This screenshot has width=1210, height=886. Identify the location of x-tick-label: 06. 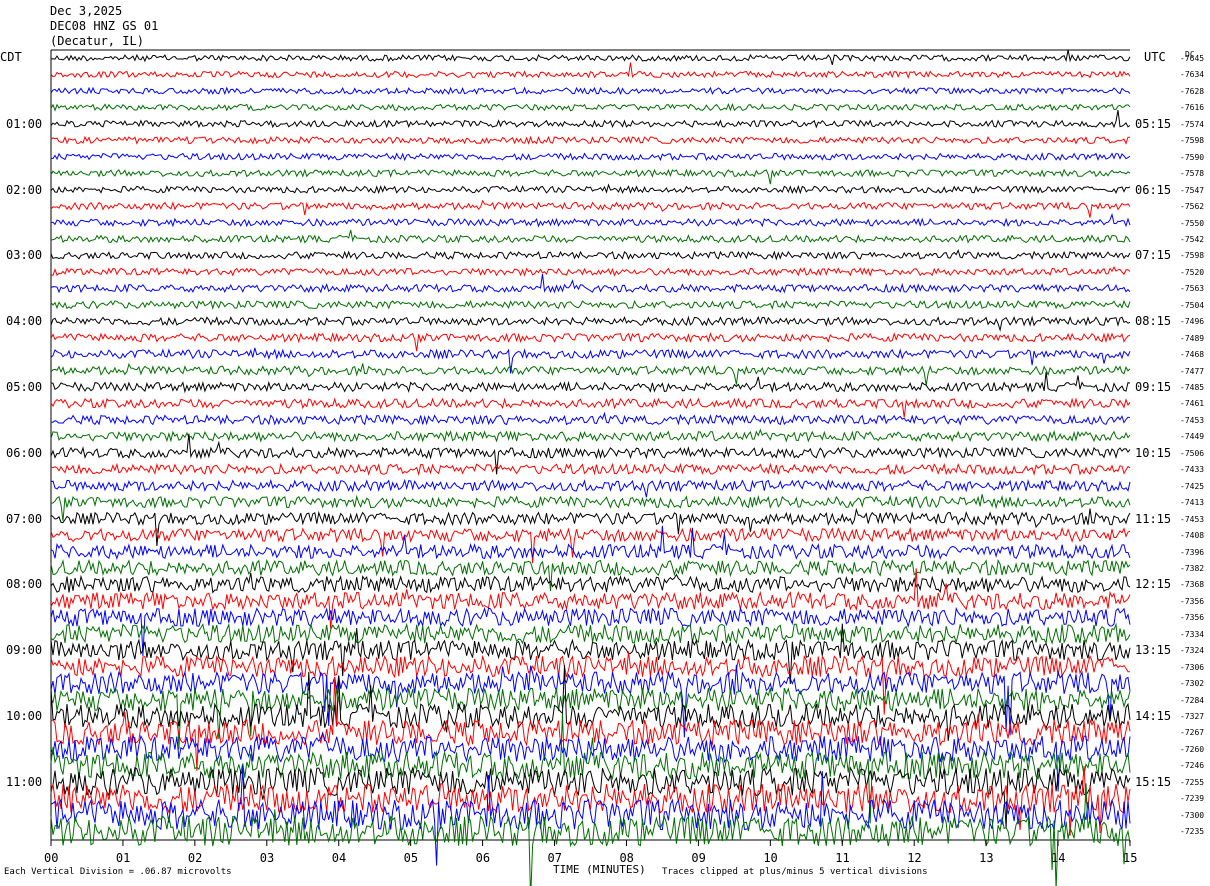
(483, 858).